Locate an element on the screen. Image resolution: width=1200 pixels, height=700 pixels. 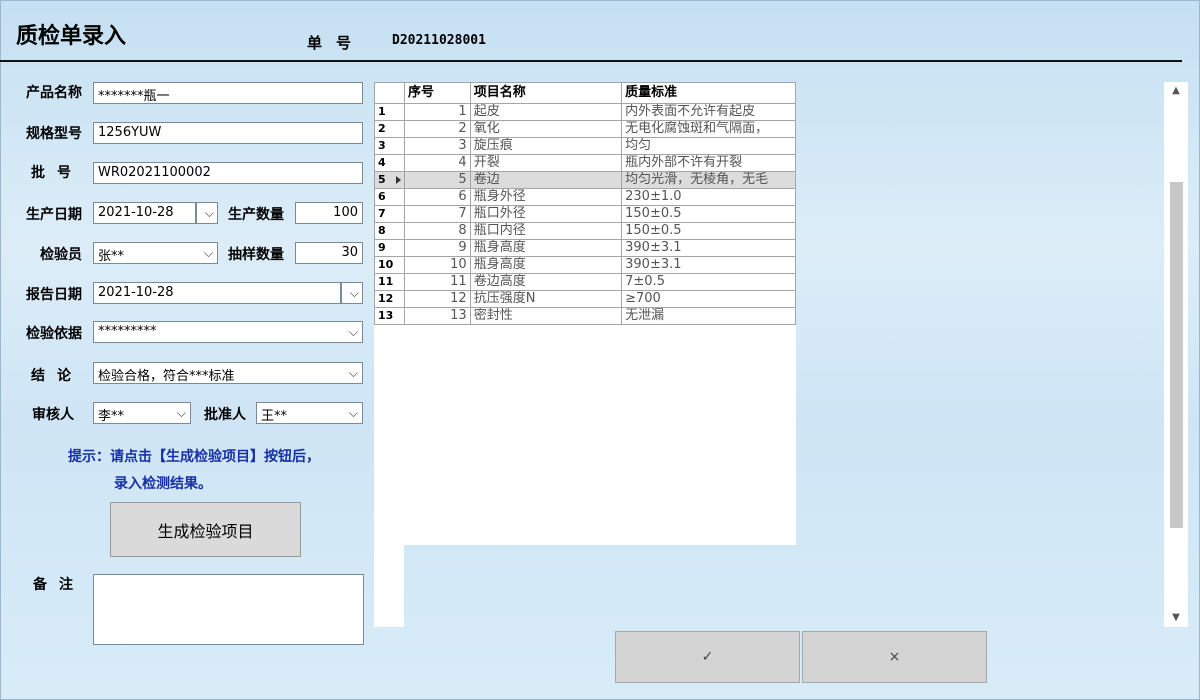
table-row: 2 2 氧化 无电化腐蚀斑和气隔面， is located at coordinates (585, 129).